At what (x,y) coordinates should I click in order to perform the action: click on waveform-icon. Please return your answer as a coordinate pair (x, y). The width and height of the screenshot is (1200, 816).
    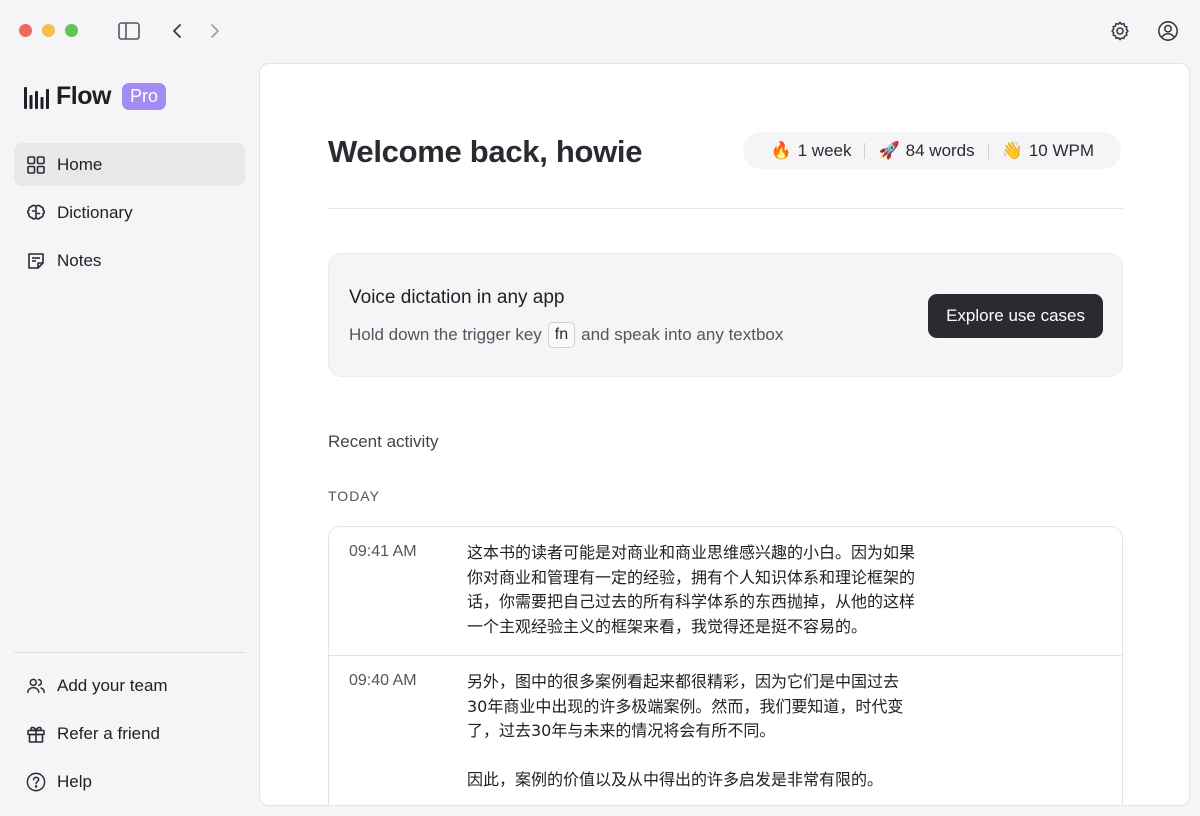
    Looking at the image, I should click on (37, 97).